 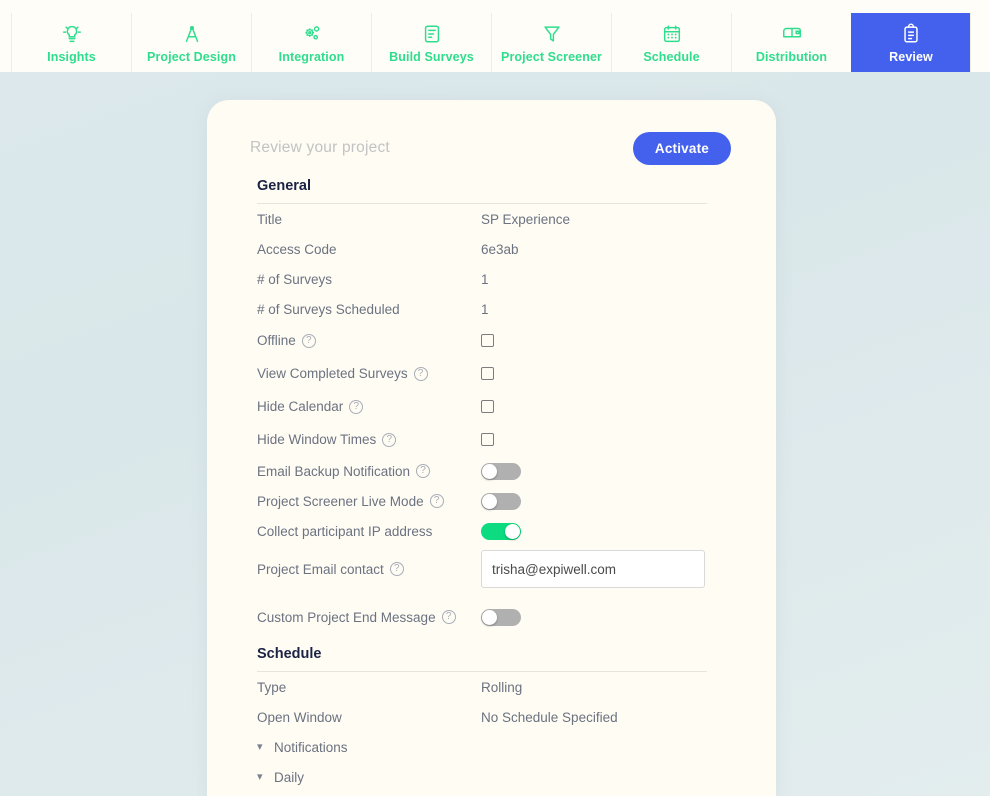 I want to click on row-collect-participant-ip-address: Collect participant IP address, so click(x=494, y=531).